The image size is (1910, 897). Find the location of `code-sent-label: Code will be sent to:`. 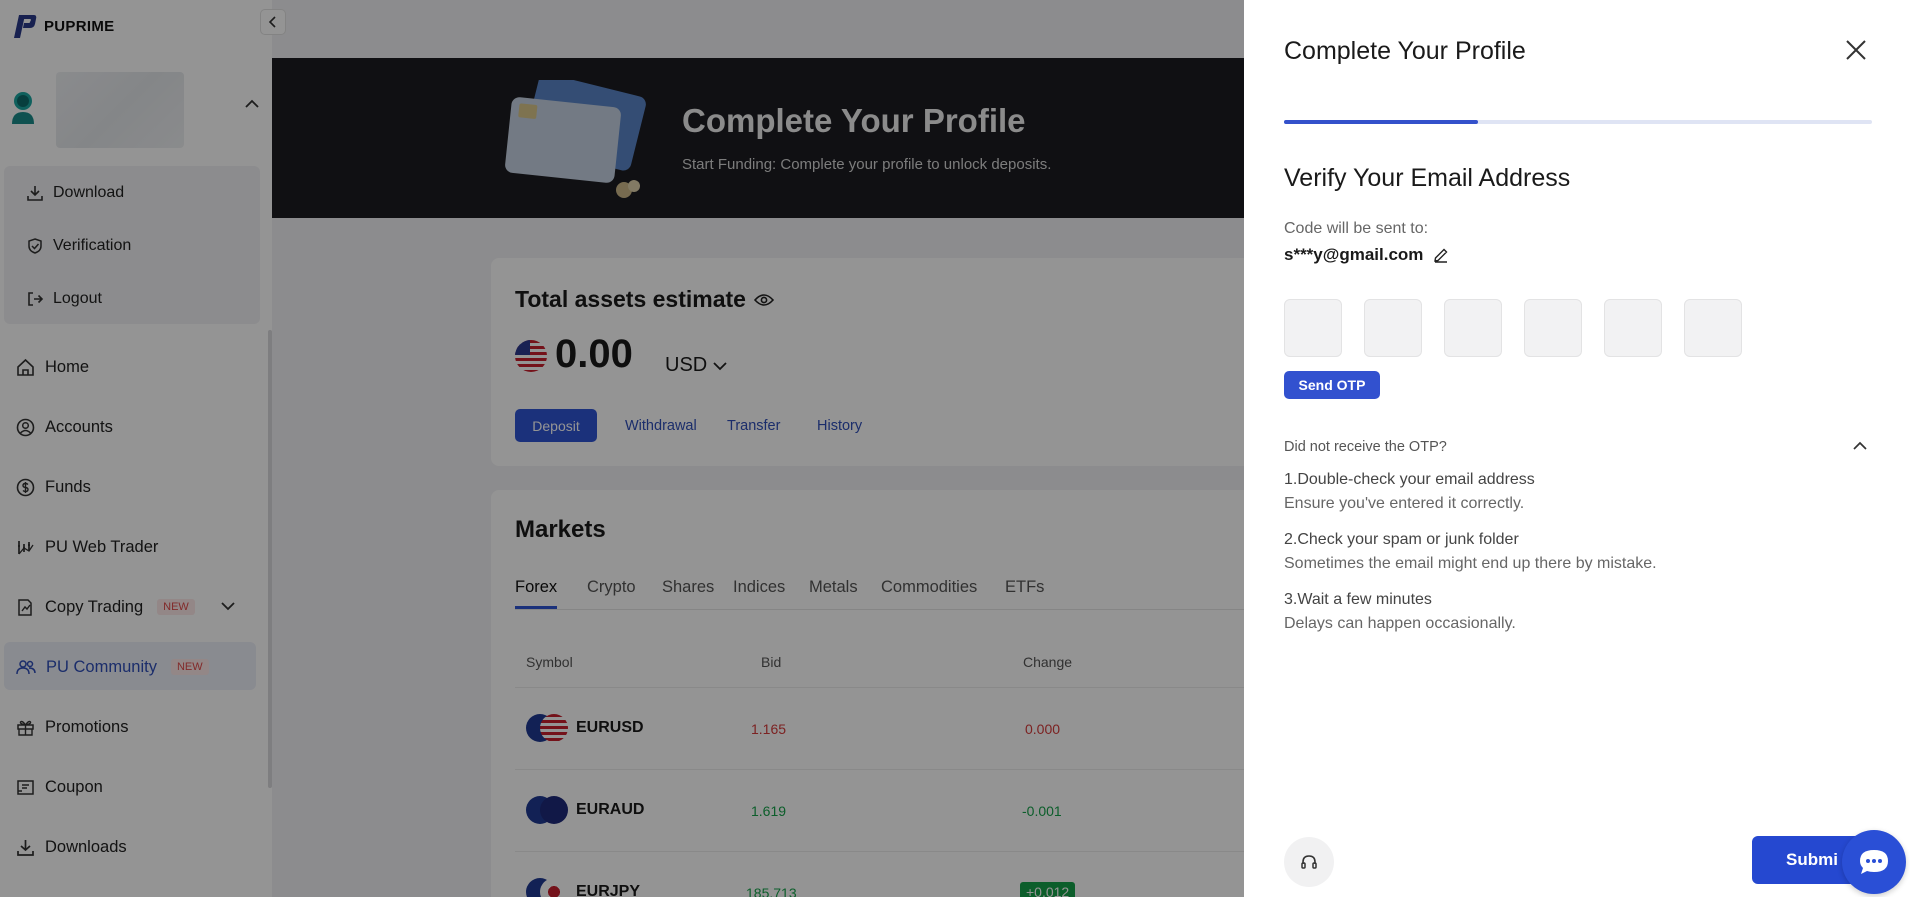

code-sent-label: Code will be sent to: is located at coordinates (1356, 228).